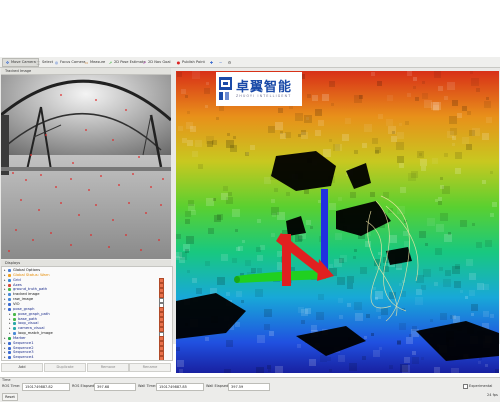  Describe the element at coordinates (115, 387) in the screenshot. I see `ros-elapsed-field: 397.68` at that location.